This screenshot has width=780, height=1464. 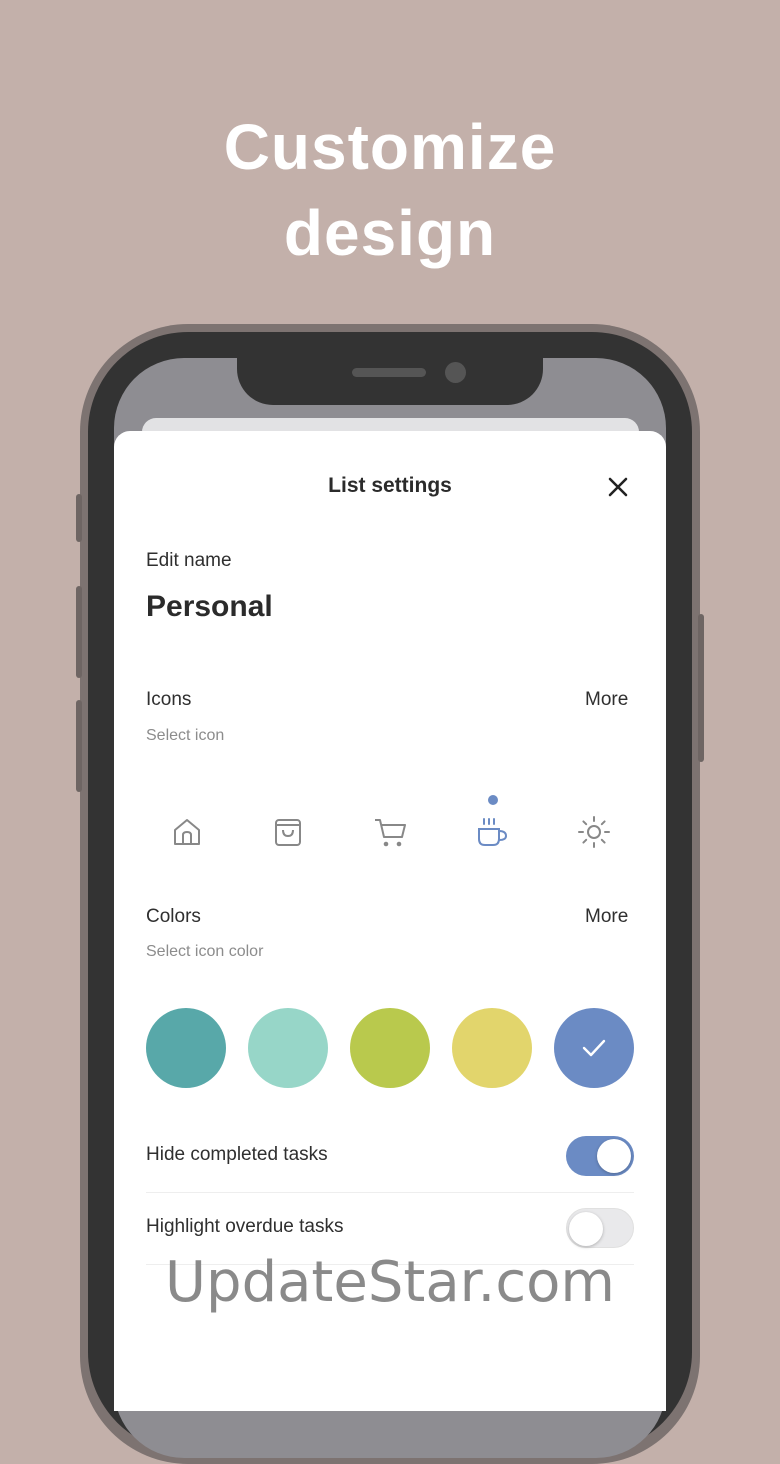 I want to click on volume-up-button, so click(x=79, y=632).